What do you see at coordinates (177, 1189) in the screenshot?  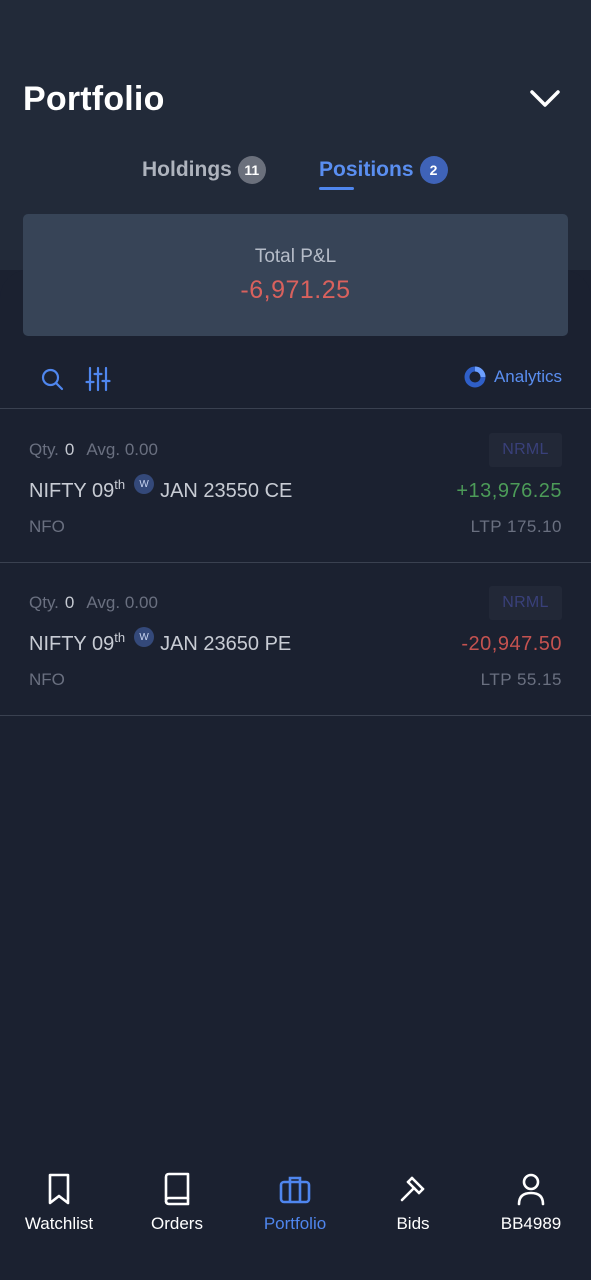 I see `book-icon` at bounding box center [177, 1189].